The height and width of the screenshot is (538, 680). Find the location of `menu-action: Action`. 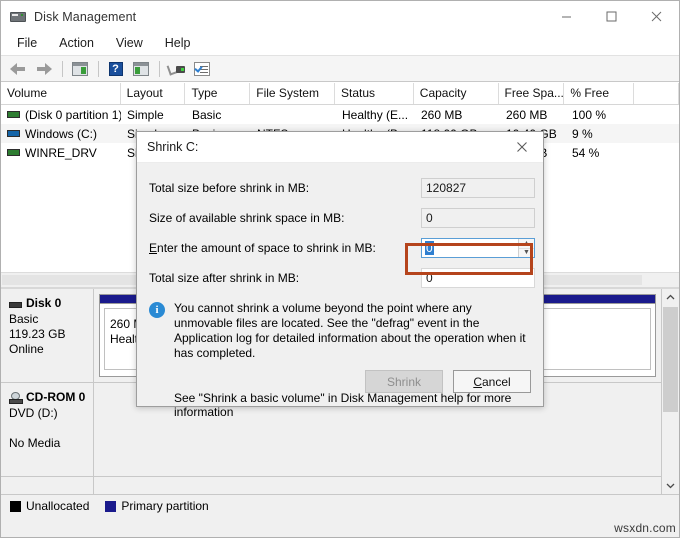

menu-action: Action is located at coordinates (77, 43).